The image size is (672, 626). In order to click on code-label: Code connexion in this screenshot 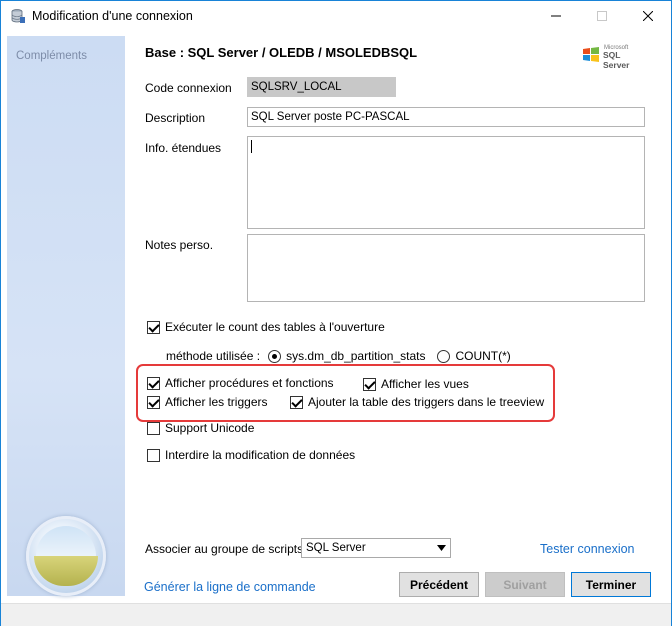, I will do `click(188, 88)`.